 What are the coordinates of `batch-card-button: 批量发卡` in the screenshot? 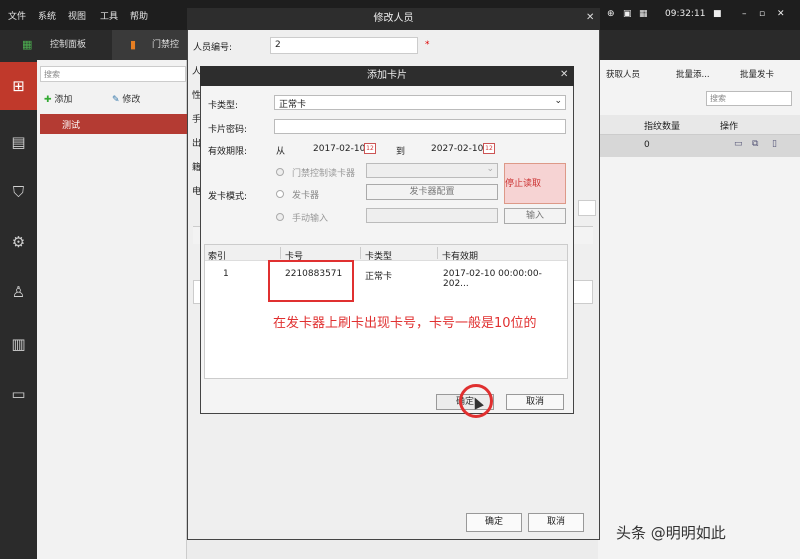 It's located at (757, 74).